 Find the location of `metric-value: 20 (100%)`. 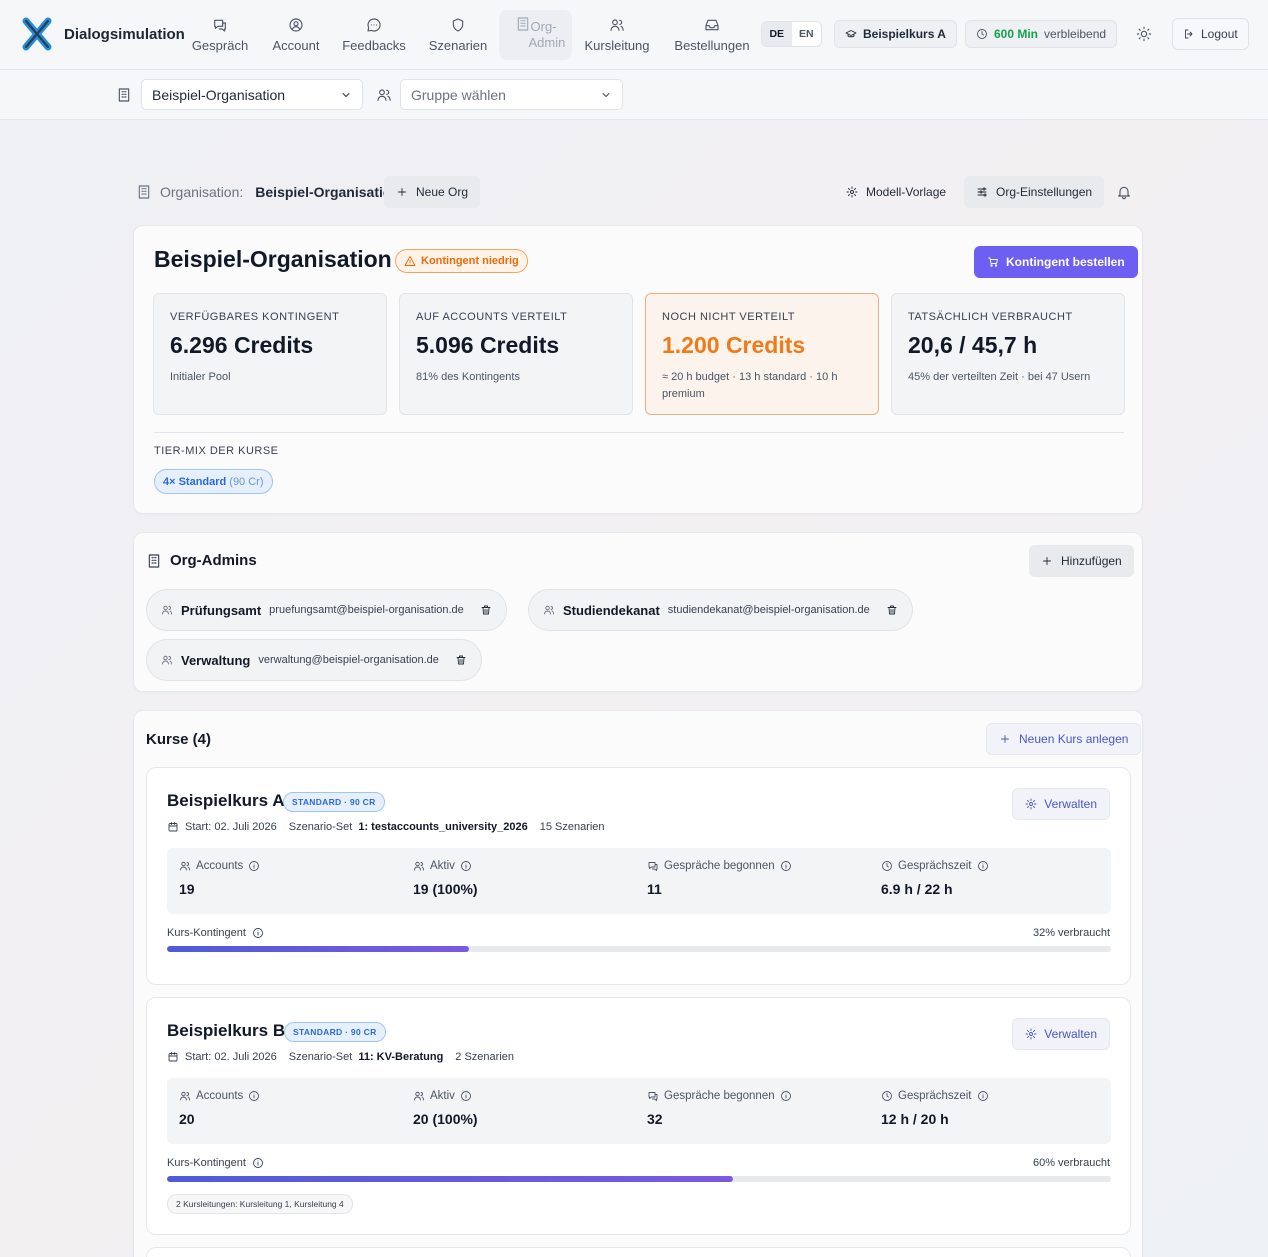

metric-value: 20 (100%) is located at coordinates (445, 1119).